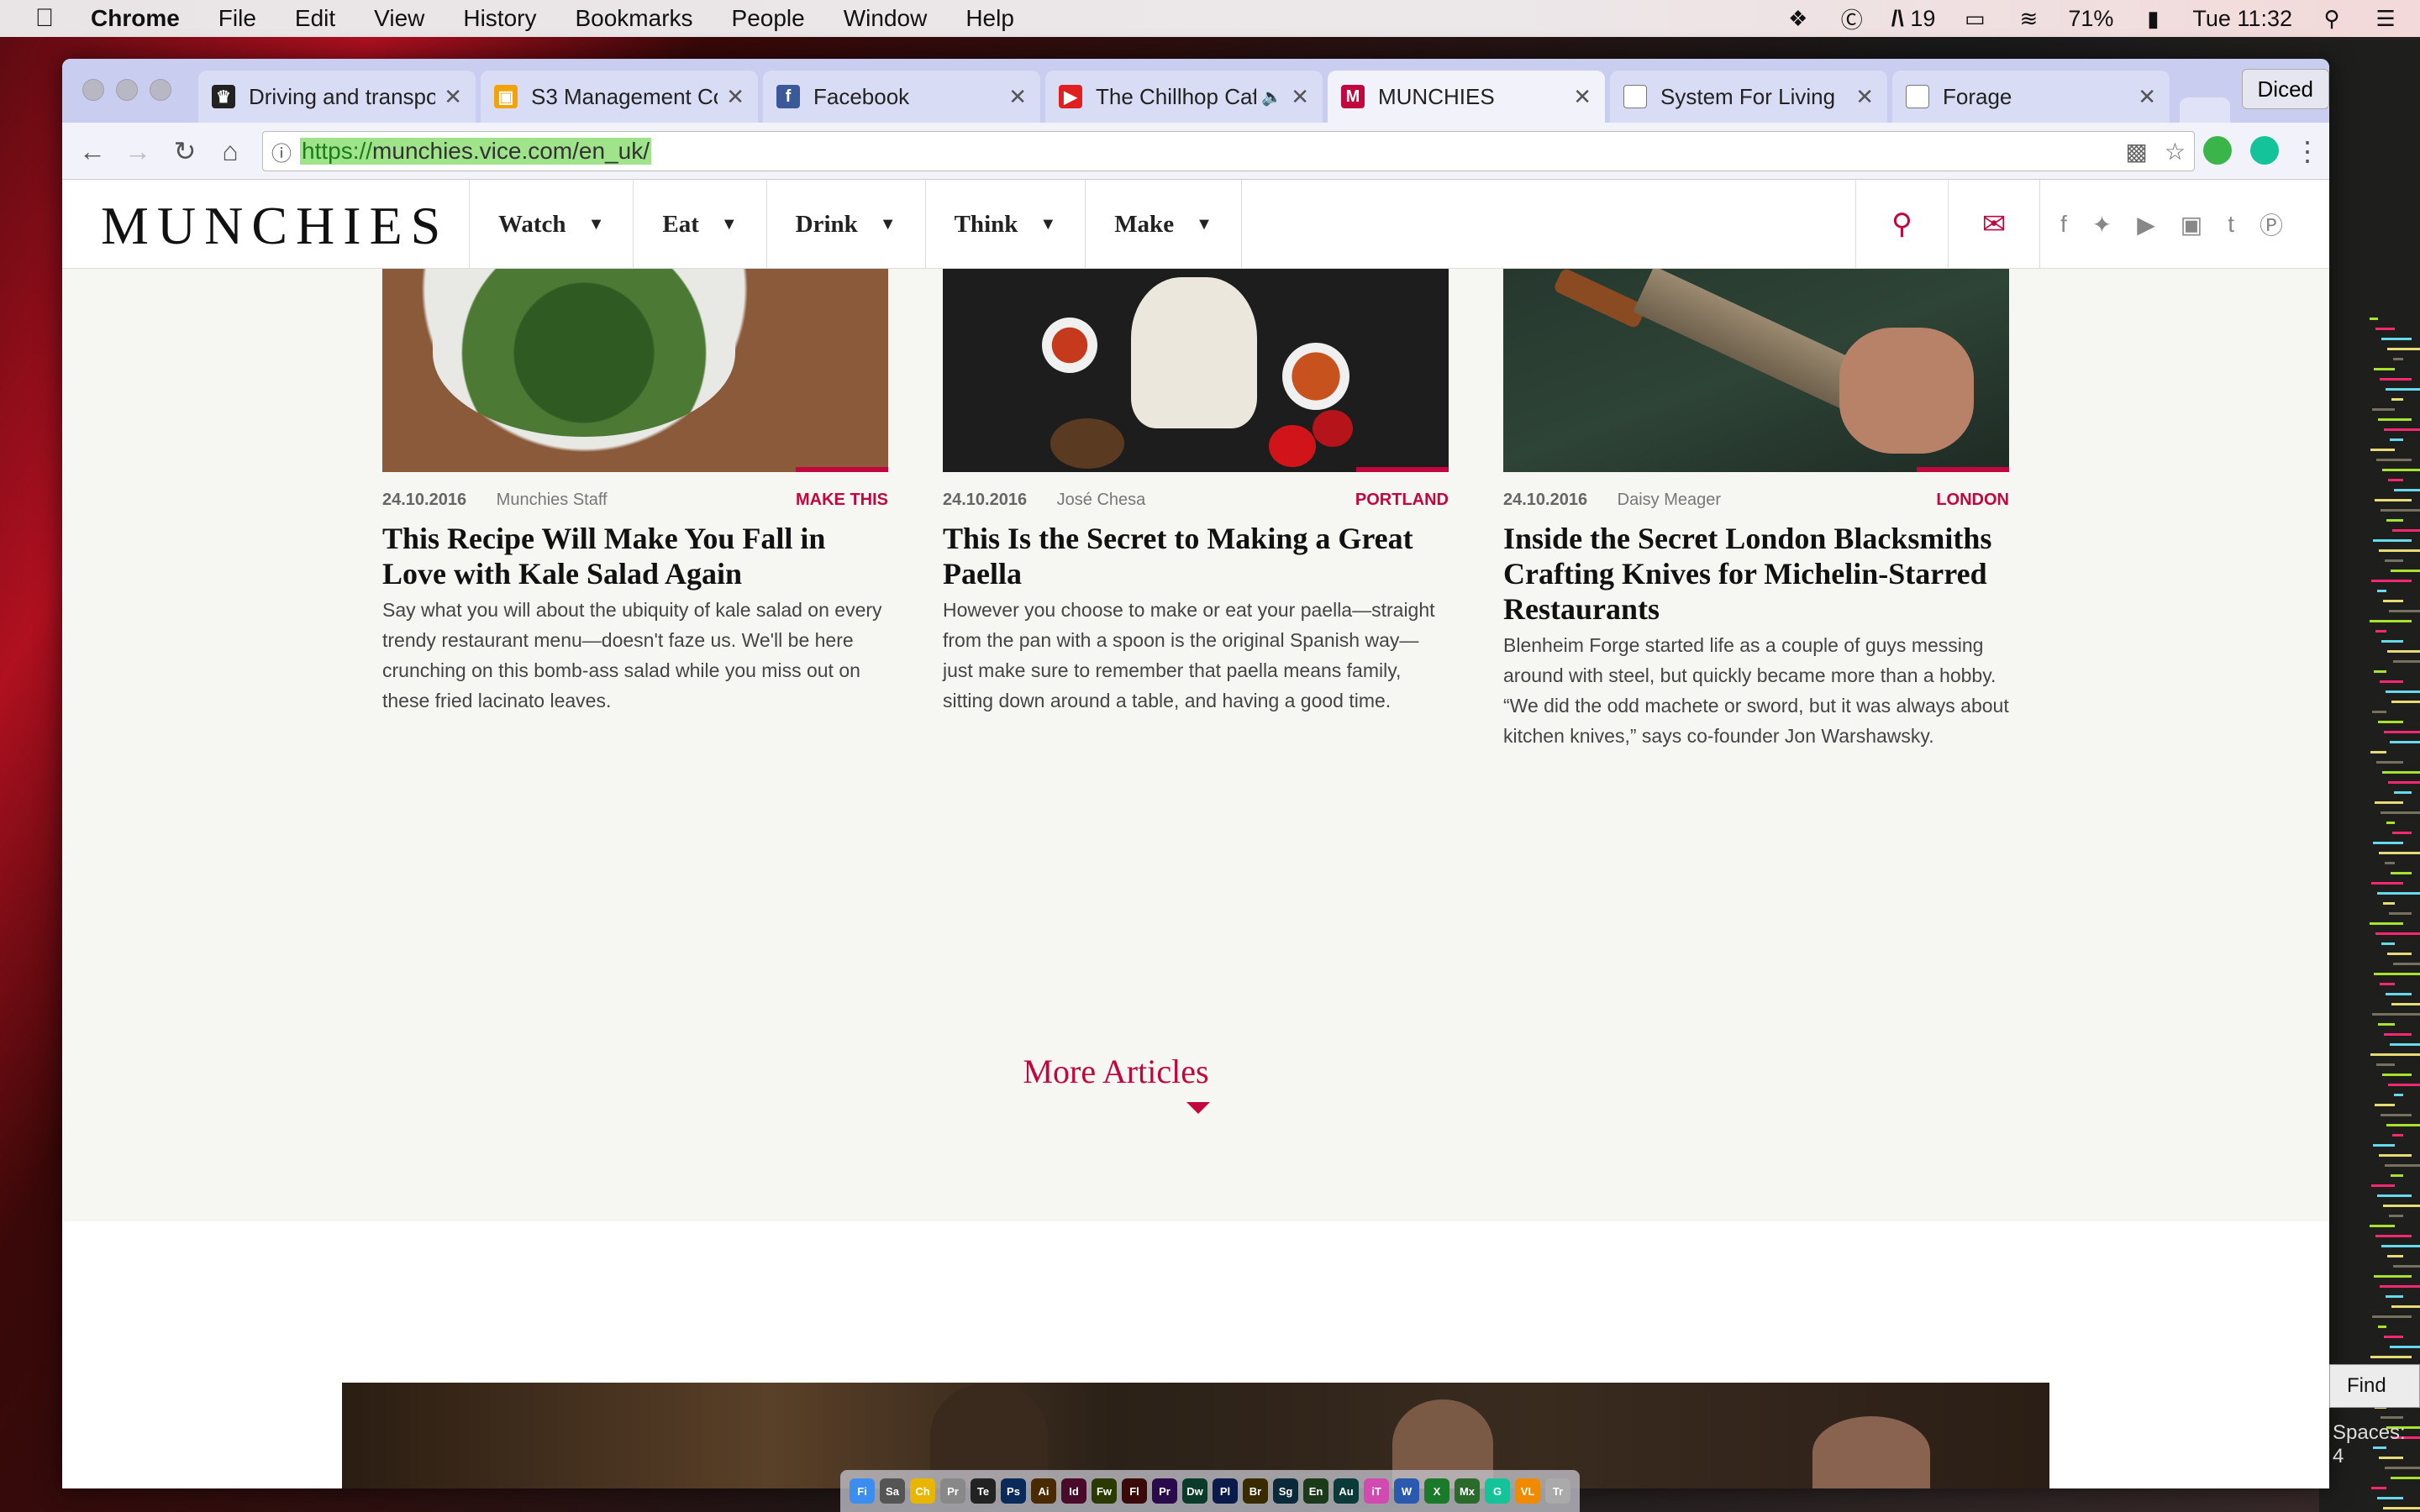 Image resolution: width=2420 pixels, height=1512 pixels. What do you see at coordinates (2146, 225) in the screenshot?
I see `youtube-icon: ▶` at bounding box center [2146, 225].